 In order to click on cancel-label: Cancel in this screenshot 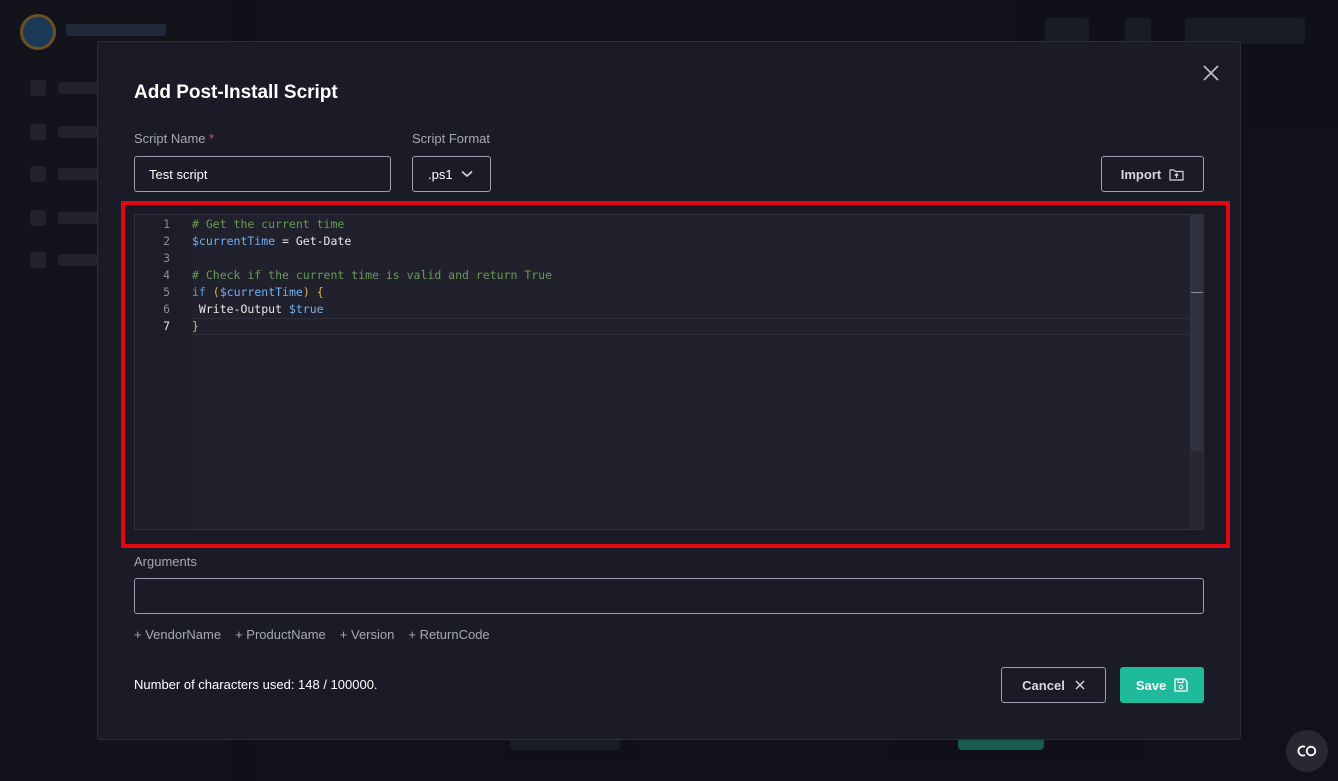, I will do `click(1043, 685)`.